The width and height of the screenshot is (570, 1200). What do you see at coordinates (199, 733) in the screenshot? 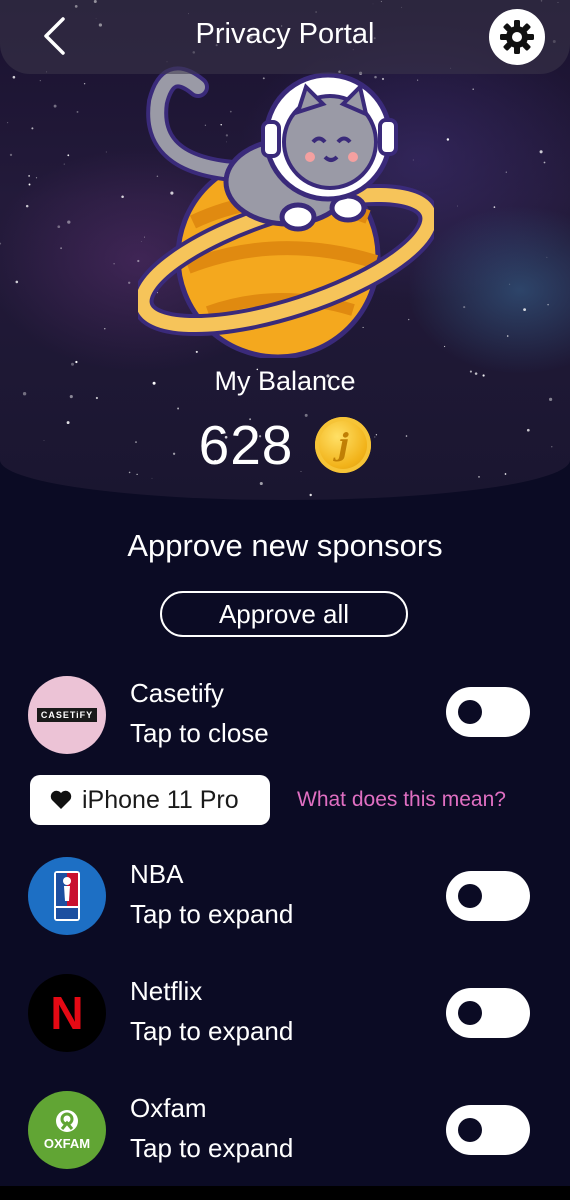
I see `sponsor-subtitle: Tap to close` at bounding box center [199, 733].